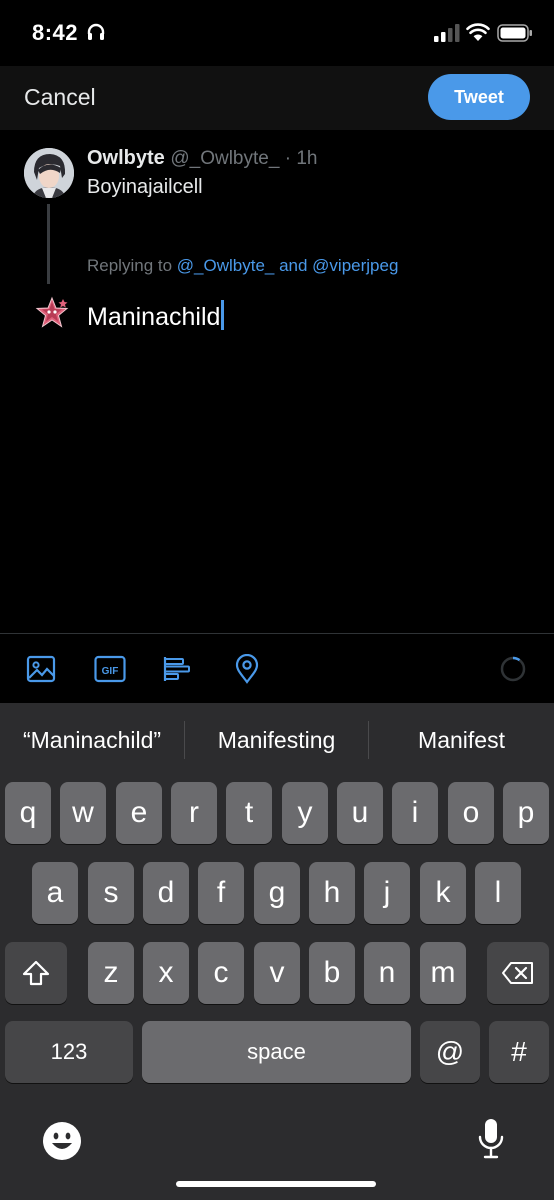 This screenshot has height=1200, width=554. I want to click on key-label: m, so click(443, 972).